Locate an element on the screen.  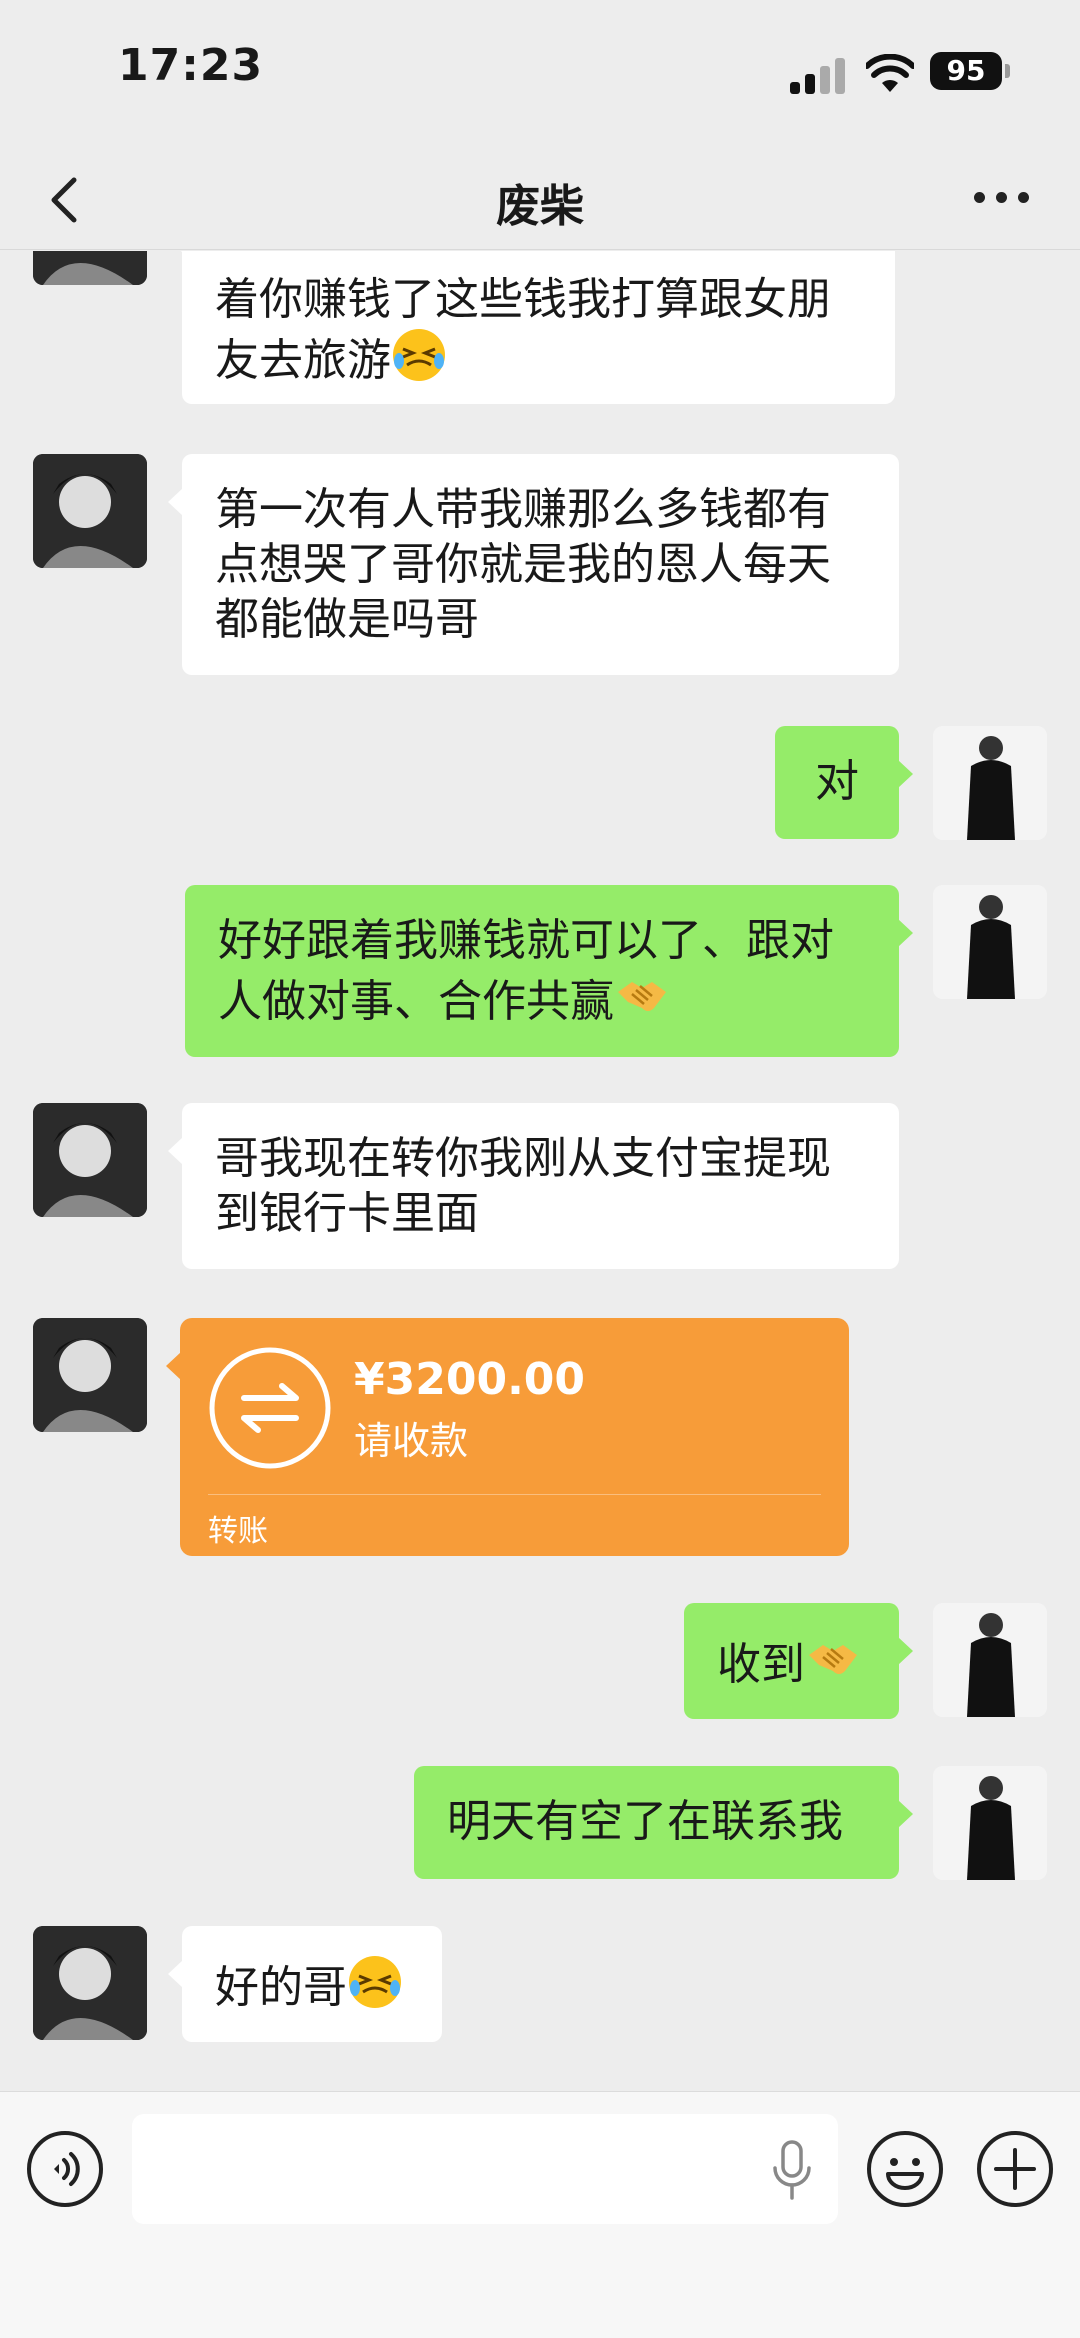
transfer-arrows-icon is located at coordinates (270, 1408).